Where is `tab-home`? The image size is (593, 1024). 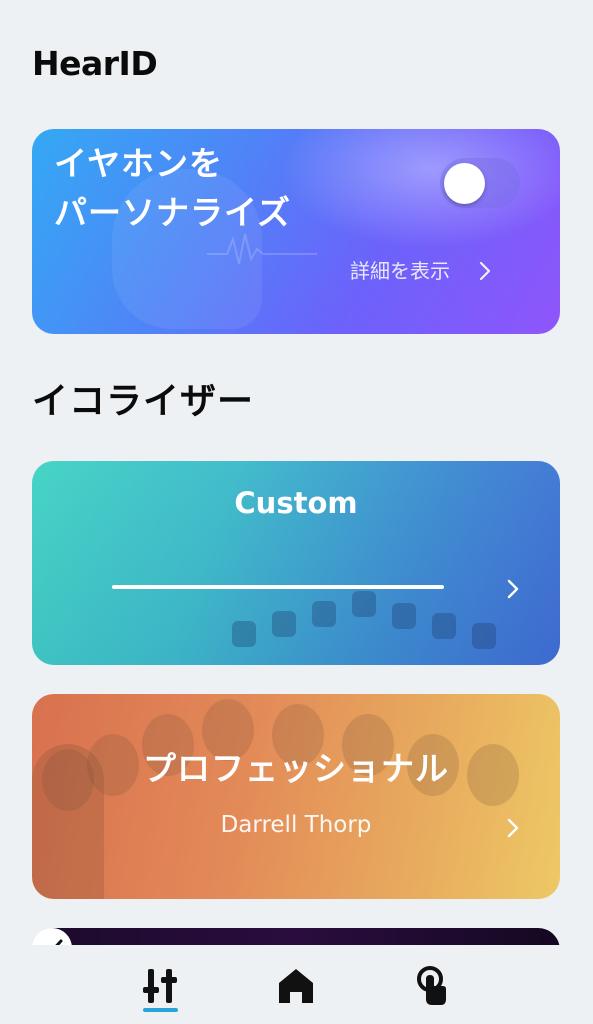 tab-home is located at coordinates (296, 986).